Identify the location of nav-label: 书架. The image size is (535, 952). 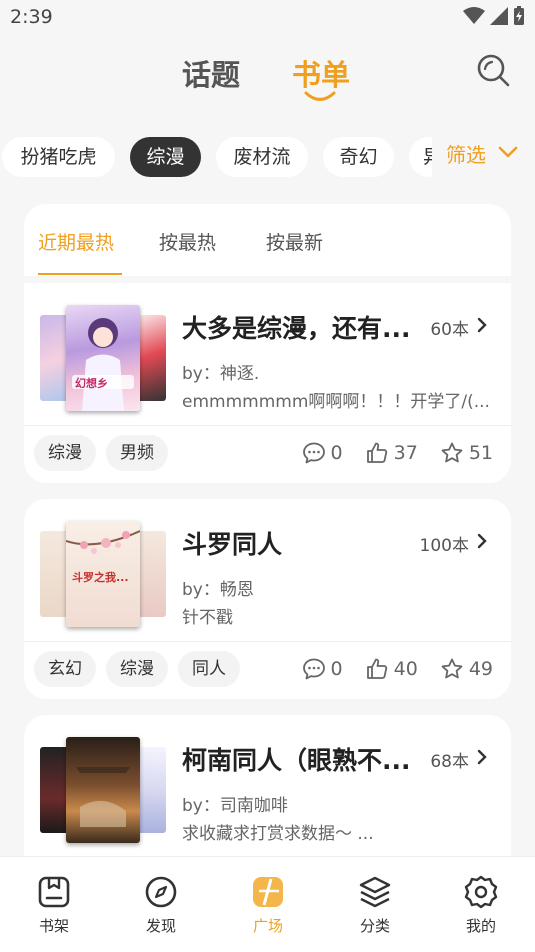
(53, 926).